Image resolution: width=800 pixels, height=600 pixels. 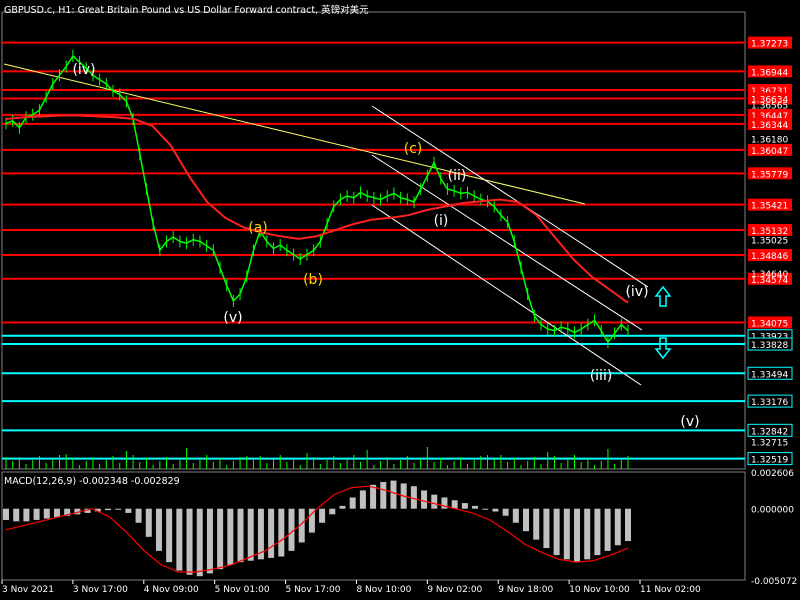 What do you see at coordinates (769, 126) in the screenshot?
I see `resistance-price-label: 1.36344` at bounding box center [769, 126].